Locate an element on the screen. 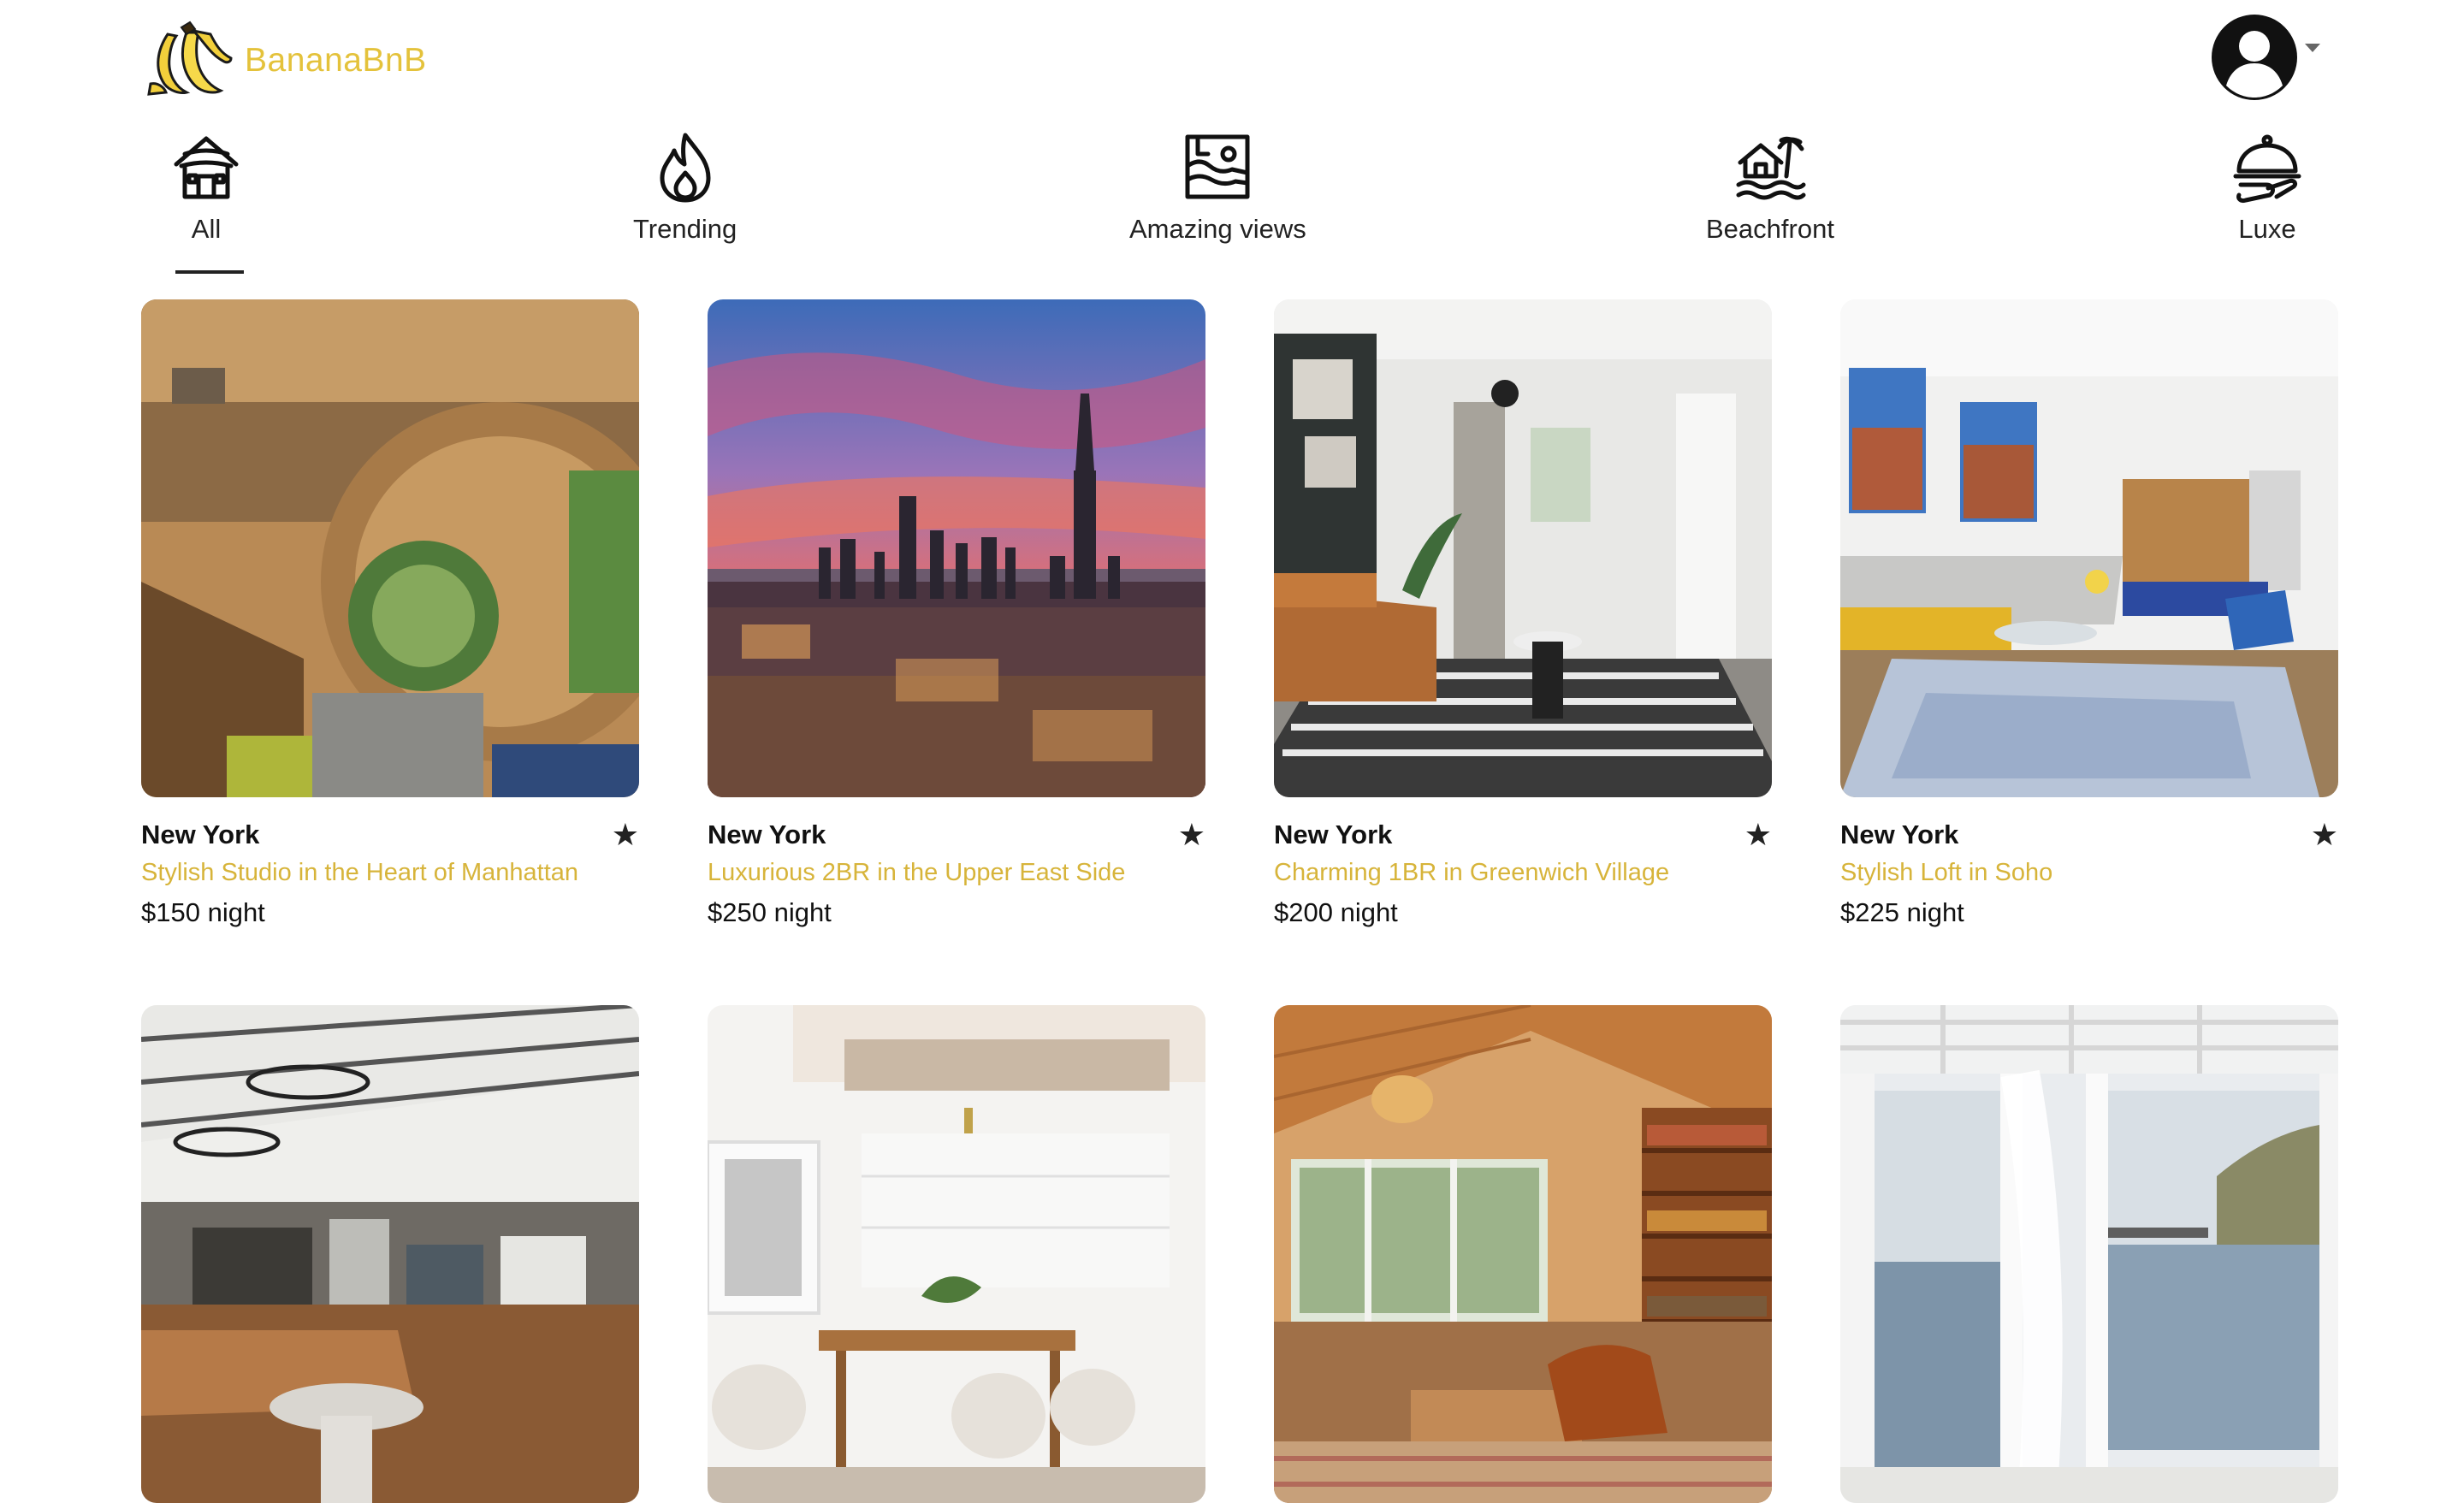 Image resolution: width=2464 pixels, height=1503 pixels. category-label: All is located at coordinates (206, 229).